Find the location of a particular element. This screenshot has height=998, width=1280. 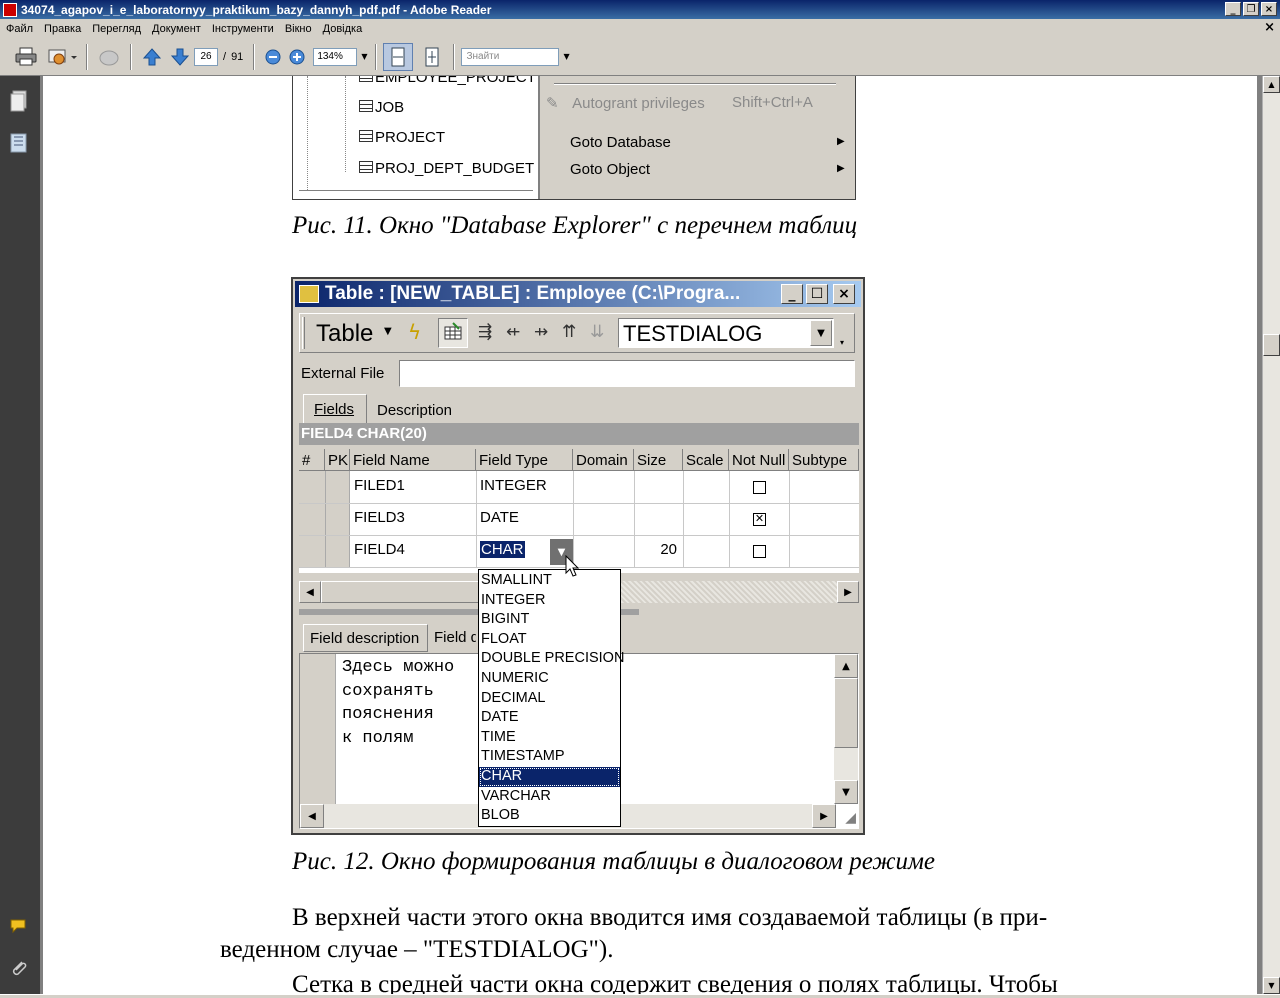

type-option: NUMERIC is located at coordinates (549, 679).